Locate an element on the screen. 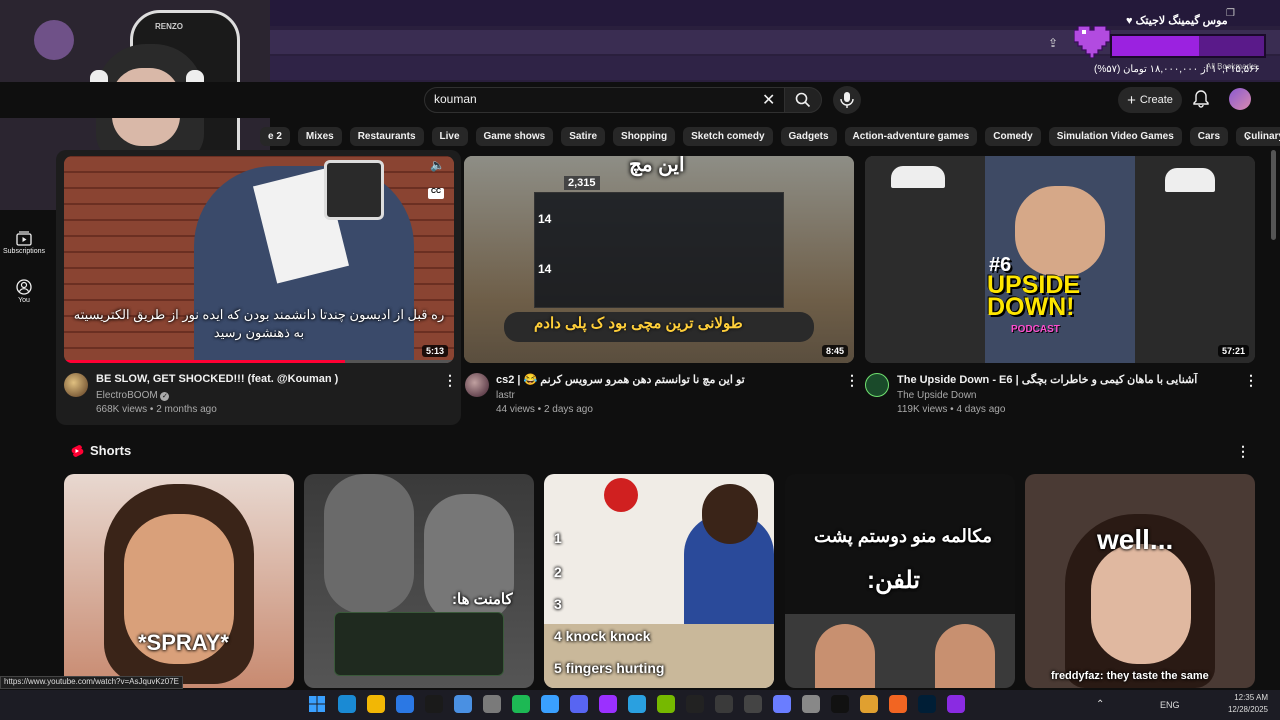  upload-age: 2 months ago is located at coordinates (186, 409).